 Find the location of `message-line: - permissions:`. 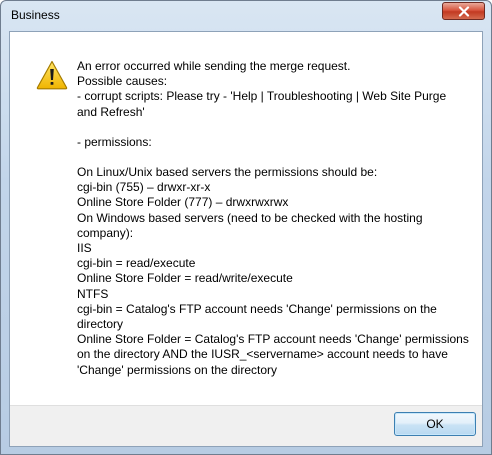

message-line: - permissions: is located at coordinates (114, 141).